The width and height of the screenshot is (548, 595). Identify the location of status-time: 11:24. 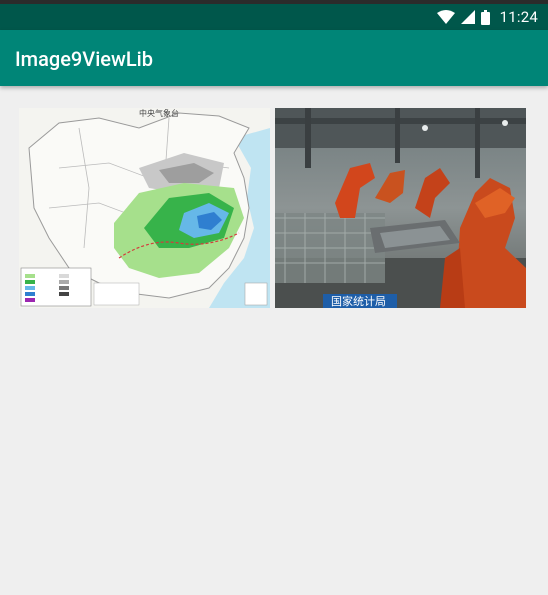
(518, 17).